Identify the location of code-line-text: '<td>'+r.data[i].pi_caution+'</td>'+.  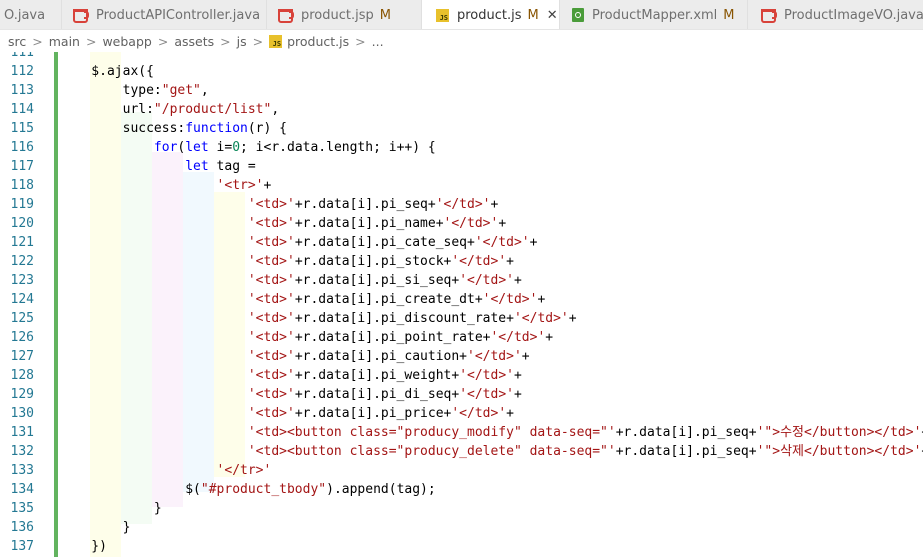
(388, 356).